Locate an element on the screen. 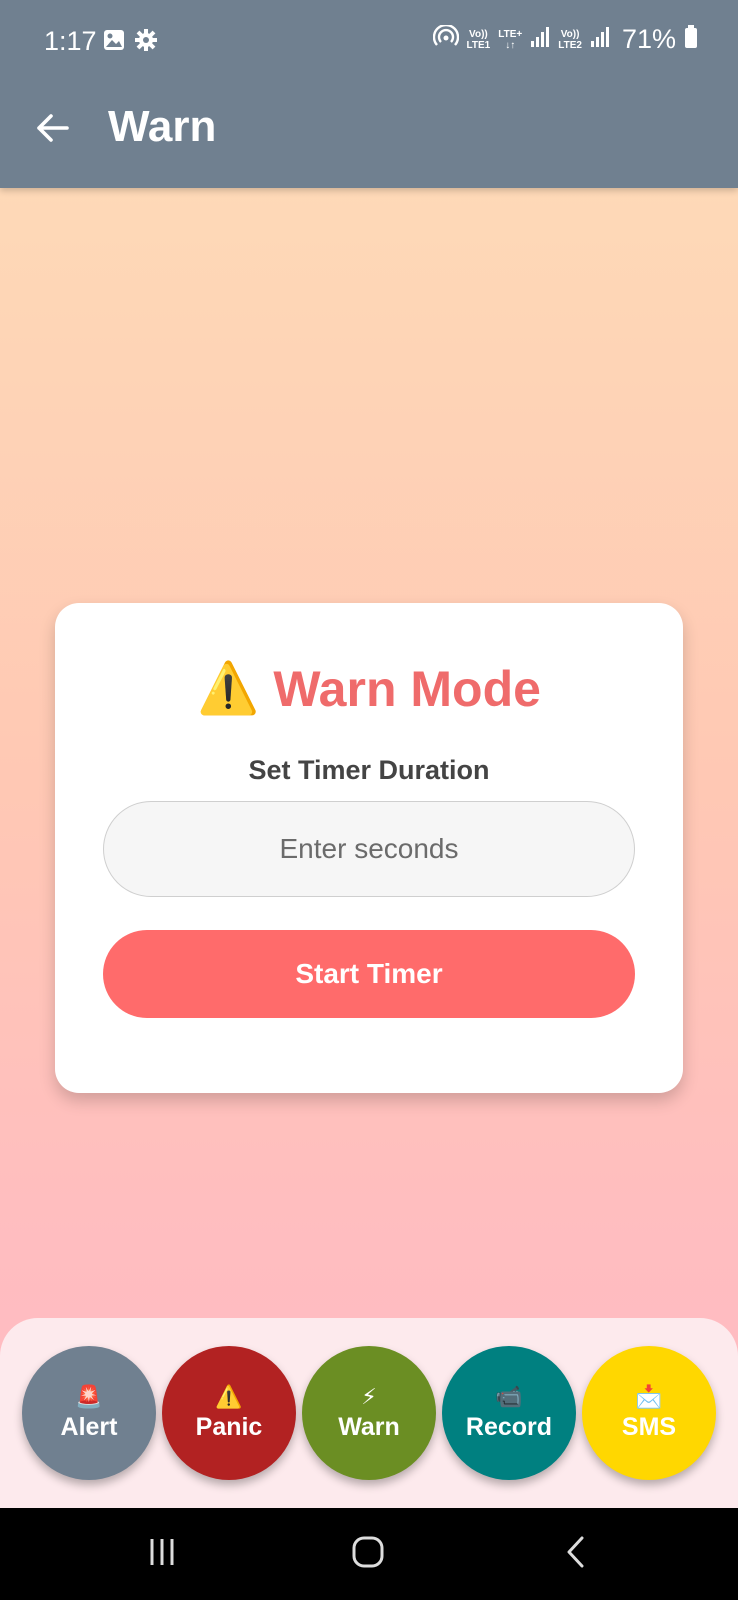 The height and width of the screenshot is (1600, 738). card-title: ⚠️ Warn Mode is located at coordinates (369, 688).